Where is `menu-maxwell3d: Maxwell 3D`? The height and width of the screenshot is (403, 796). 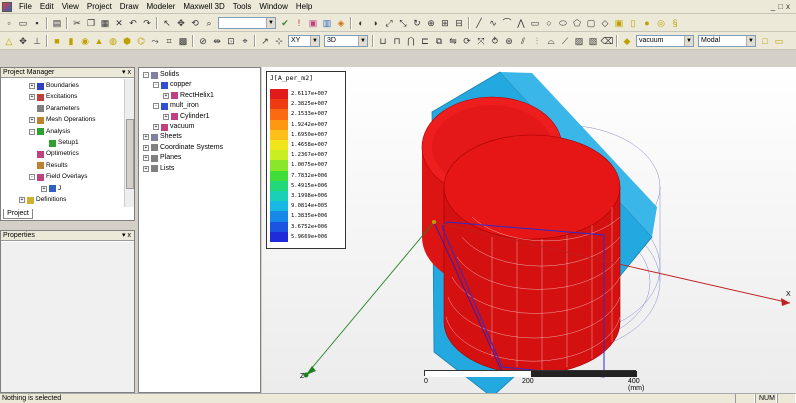
menu-maxwell3d: Maxwell 3D is located at coordinates (203, 7).